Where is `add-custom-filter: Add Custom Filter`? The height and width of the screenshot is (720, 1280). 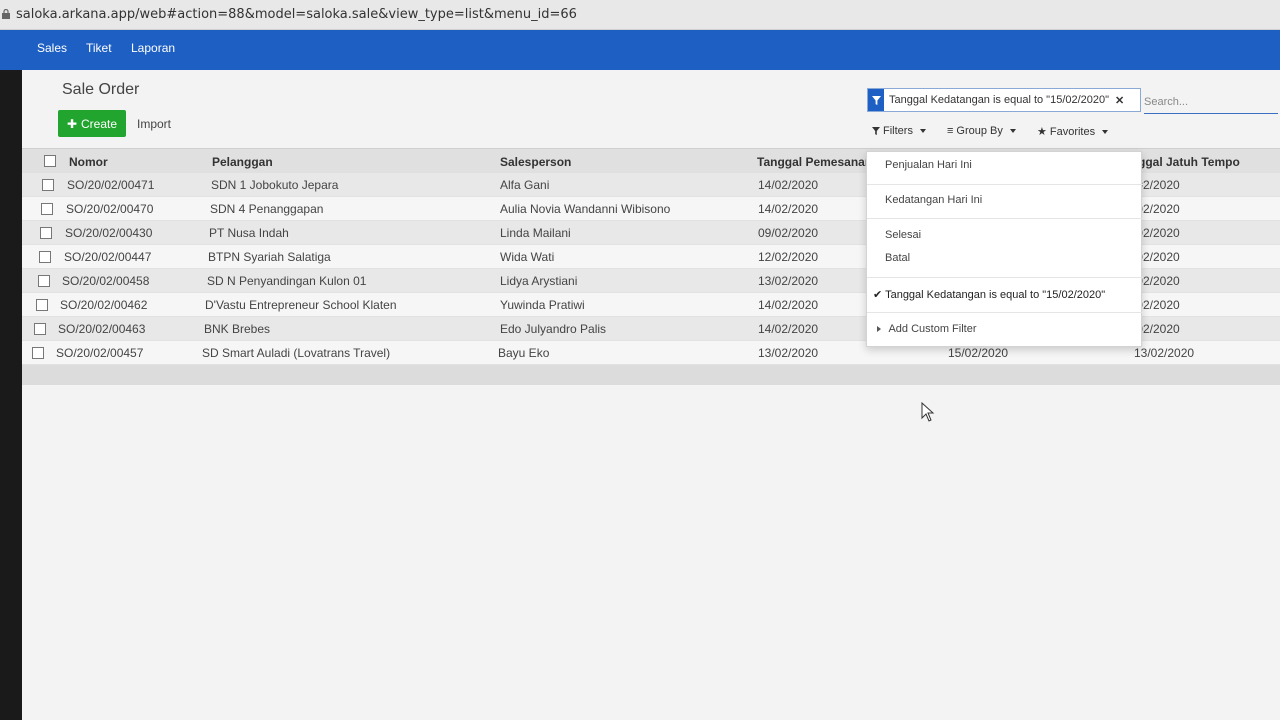
add-custom-filter: Add Custom Filter is located at coordinates (926, 329).